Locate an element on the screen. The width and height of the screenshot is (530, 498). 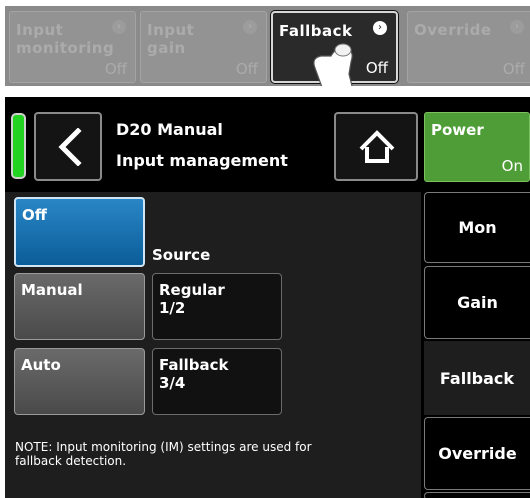
tab-gain: Gain is located at coordinates (477, 302).